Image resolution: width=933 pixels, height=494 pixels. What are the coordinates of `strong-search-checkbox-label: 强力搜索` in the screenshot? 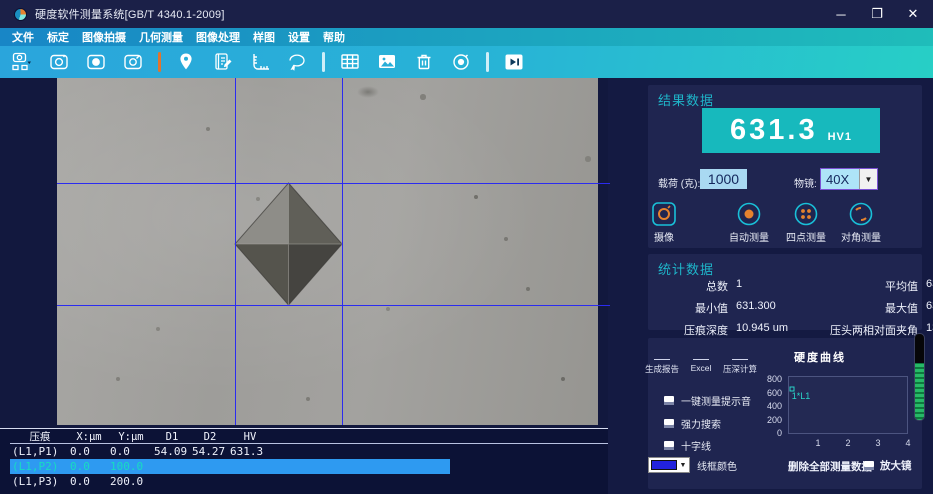 It's located at (701, 425).